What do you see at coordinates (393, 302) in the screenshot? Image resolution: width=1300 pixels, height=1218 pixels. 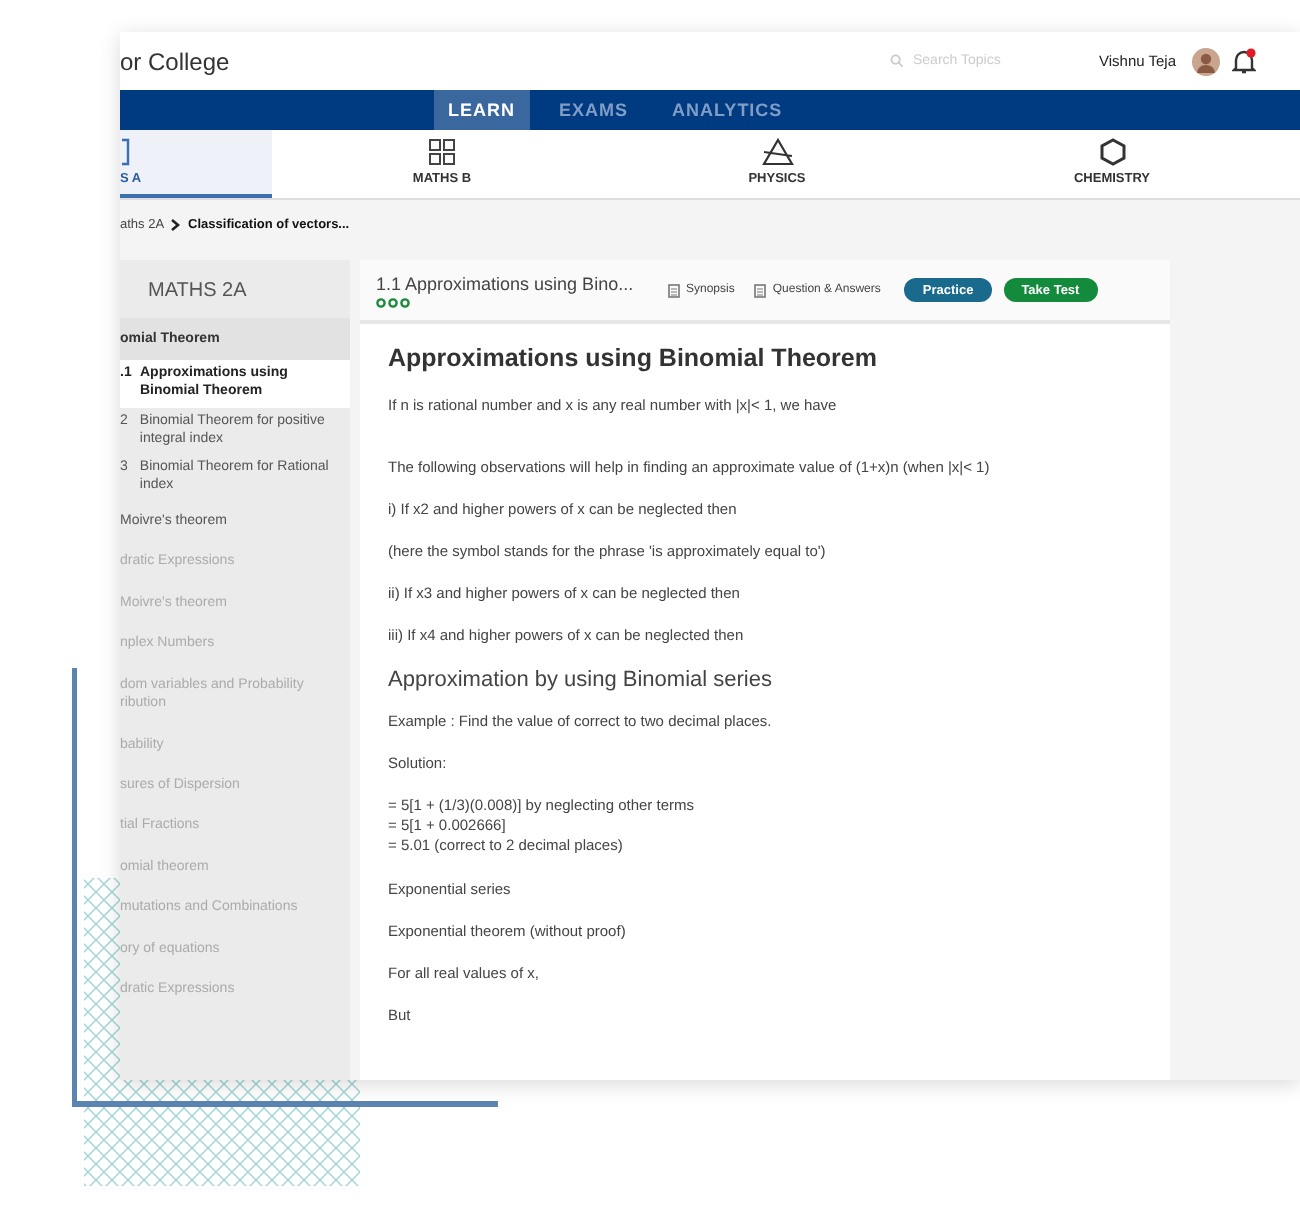 I see `progress-dots-icon` at bounding box center [393, 302].